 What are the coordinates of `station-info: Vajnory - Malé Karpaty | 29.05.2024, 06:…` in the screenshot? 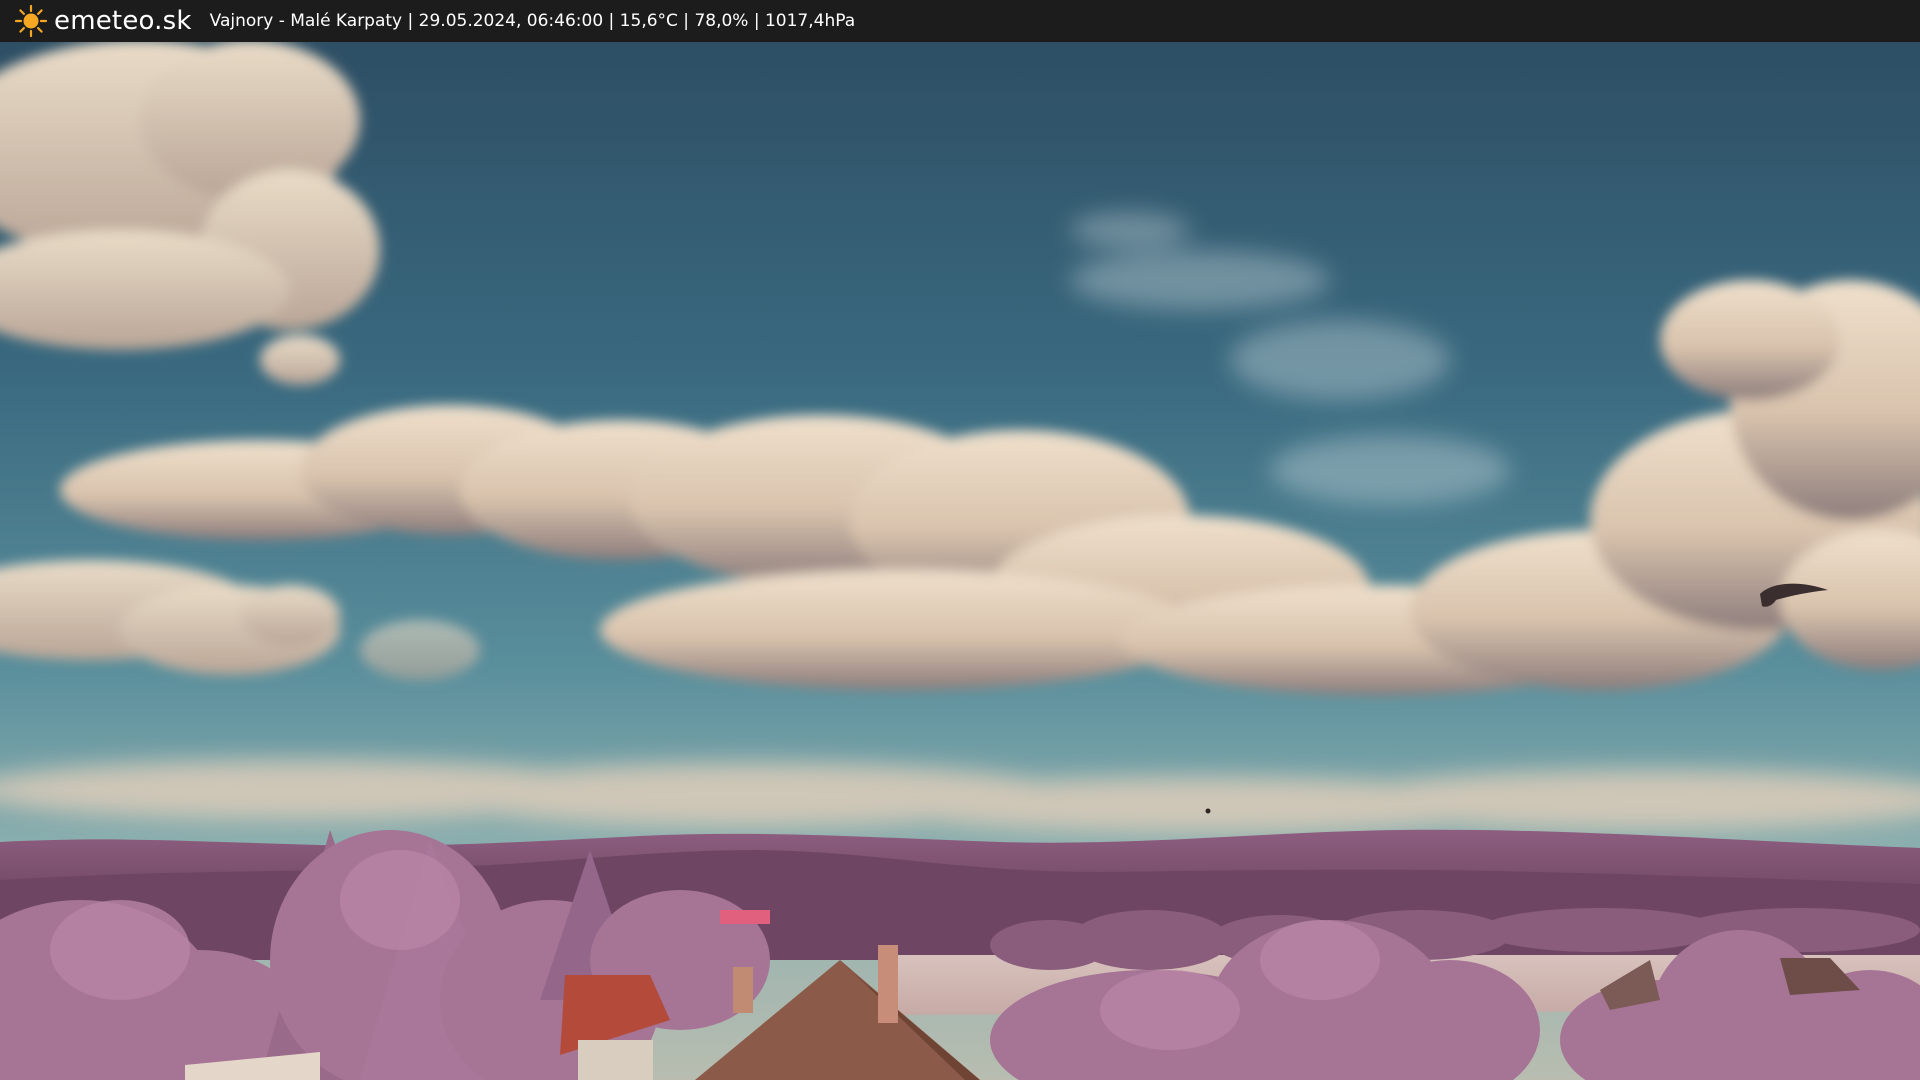 It's located at (532, 21).